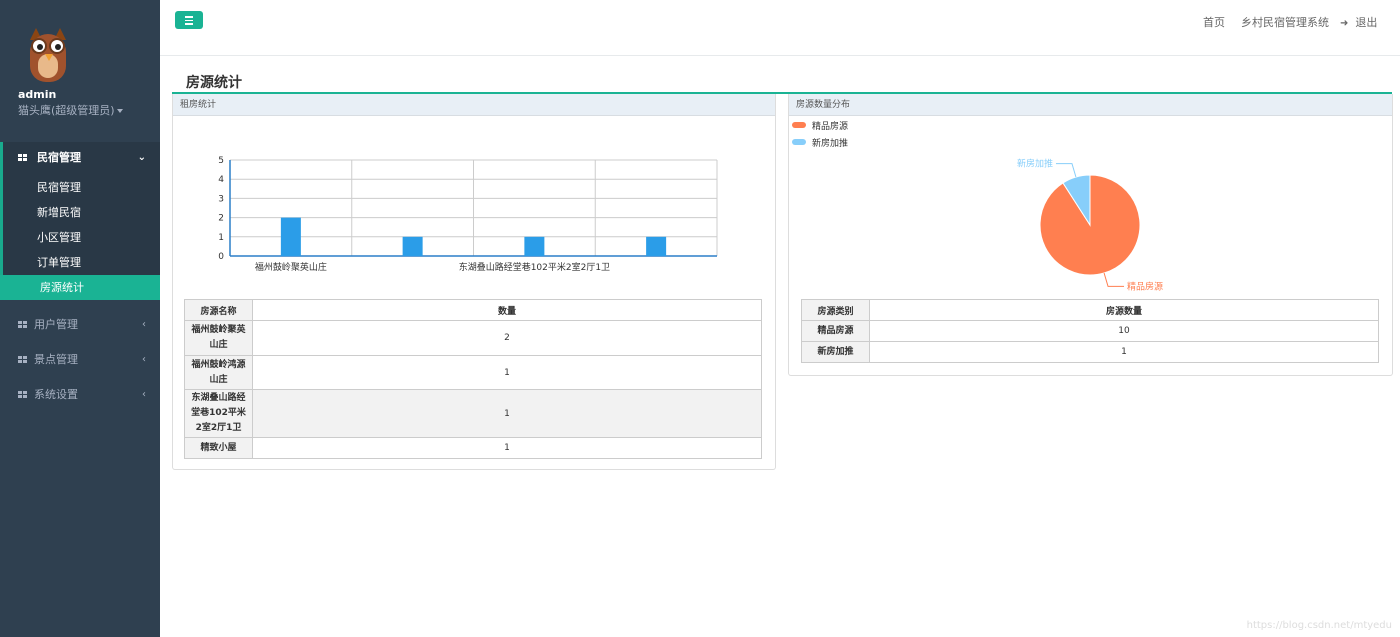 The width and height of the screenshot is (1400, 637). I want to click on system-link: 乡村民宿管理系统, so click(1285, 22).